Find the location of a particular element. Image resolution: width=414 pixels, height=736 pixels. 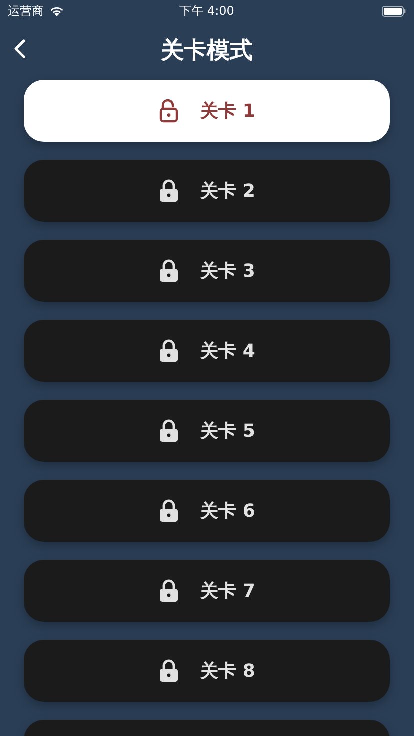

level-button: 关卡 1 is located at coordinates (207, 111).